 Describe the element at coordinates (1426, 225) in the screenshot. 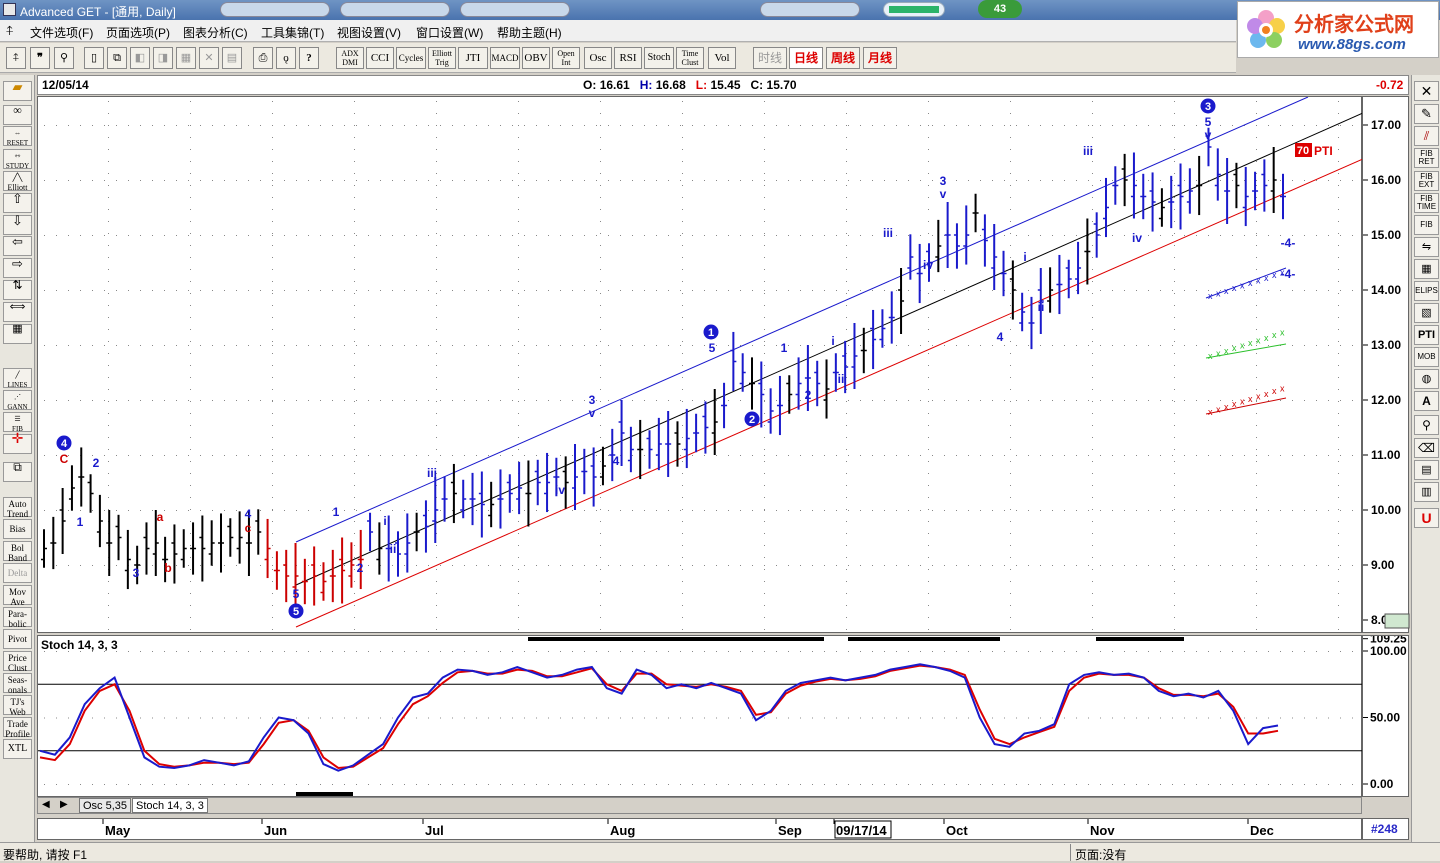

I see `fib-circle-button: FIB` at that location.